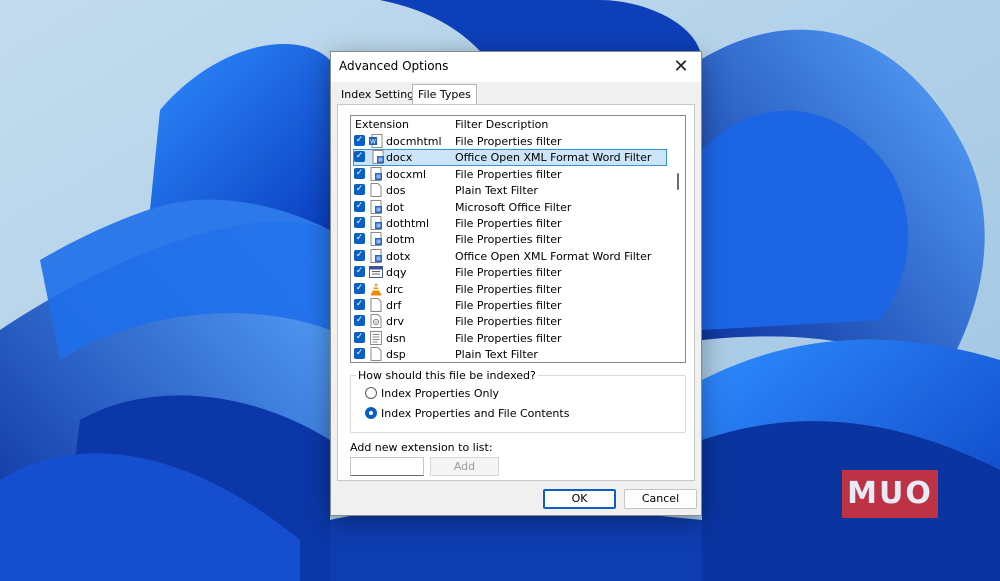 The height and width of the screenshot is (581, 1000). What do you see at coordinates (414, 141) in the screenshot?
I see `extension-cell: docmhtml` at bounding box center [414, 141].